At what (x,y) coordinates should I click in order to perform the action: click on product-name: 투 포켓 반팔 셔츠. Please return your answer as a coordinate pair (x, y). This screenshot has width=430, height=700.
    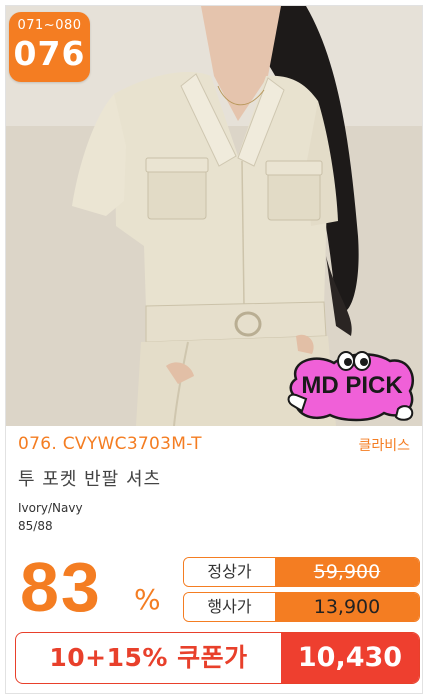
    Looking at the image, I should click on (89, 478).